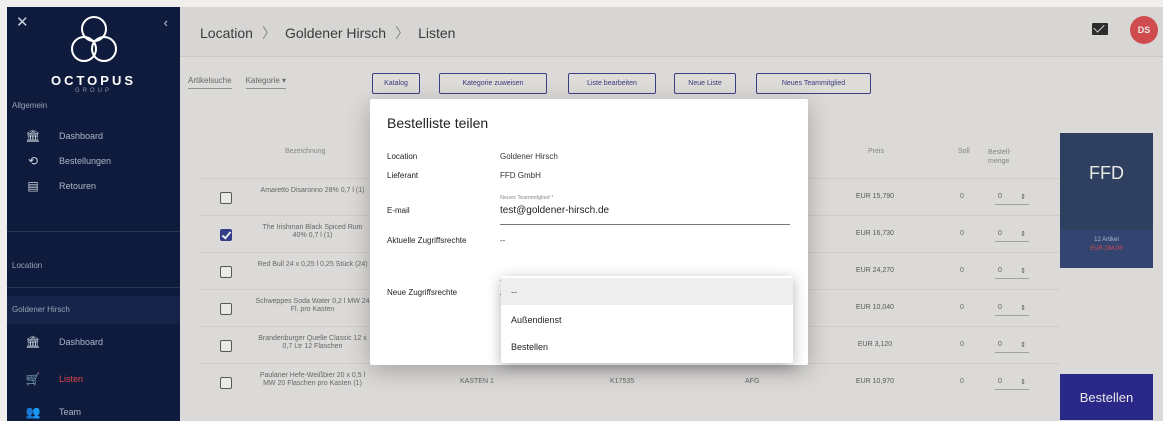 This screenshot has height=421, width=1163. Describe the element at coordinates (427, 240) in the screenshot. I see `current-access-label: Aktuelle Zugriffsrechte` at that location.